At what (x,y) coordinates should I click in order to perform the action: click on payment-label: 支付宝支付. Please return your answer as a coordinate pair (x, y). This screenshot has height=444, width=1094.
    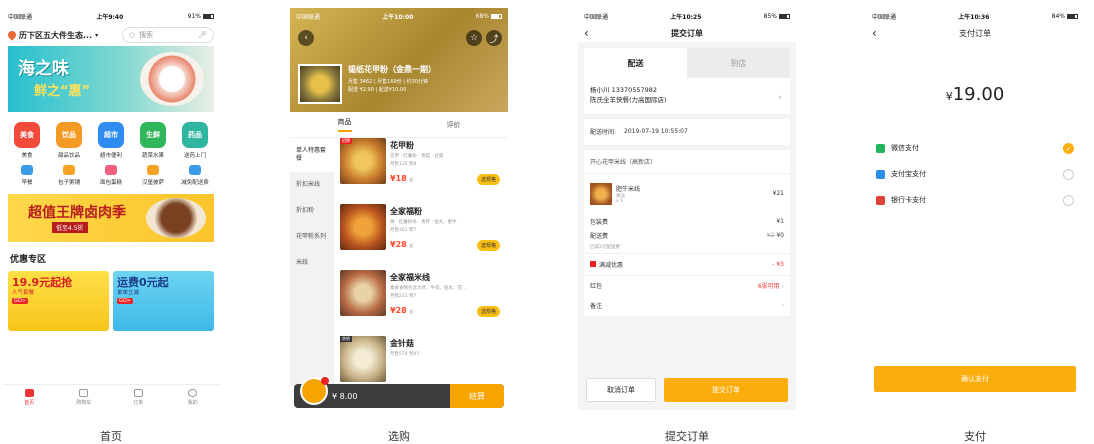
    Looking at the image, I should click on (908, 174).